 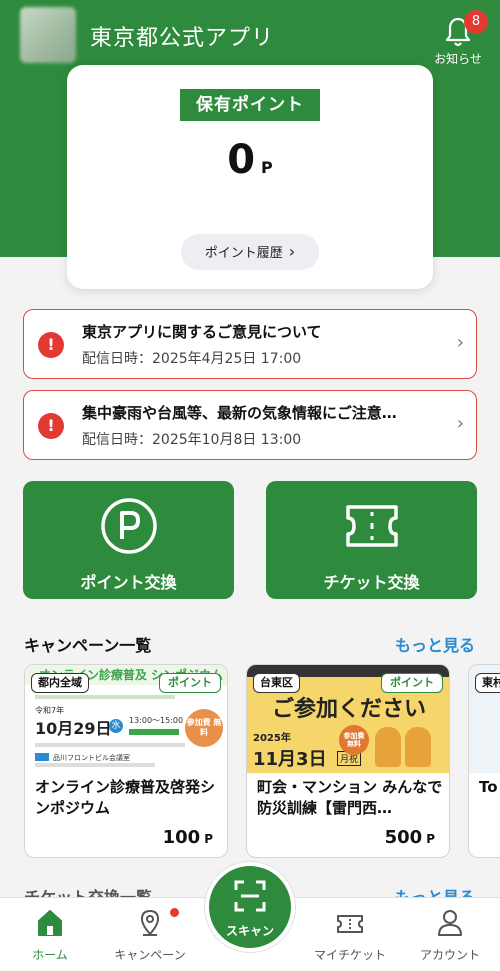 I want to click on area-tag: 東村, so click(x=487, y=683).